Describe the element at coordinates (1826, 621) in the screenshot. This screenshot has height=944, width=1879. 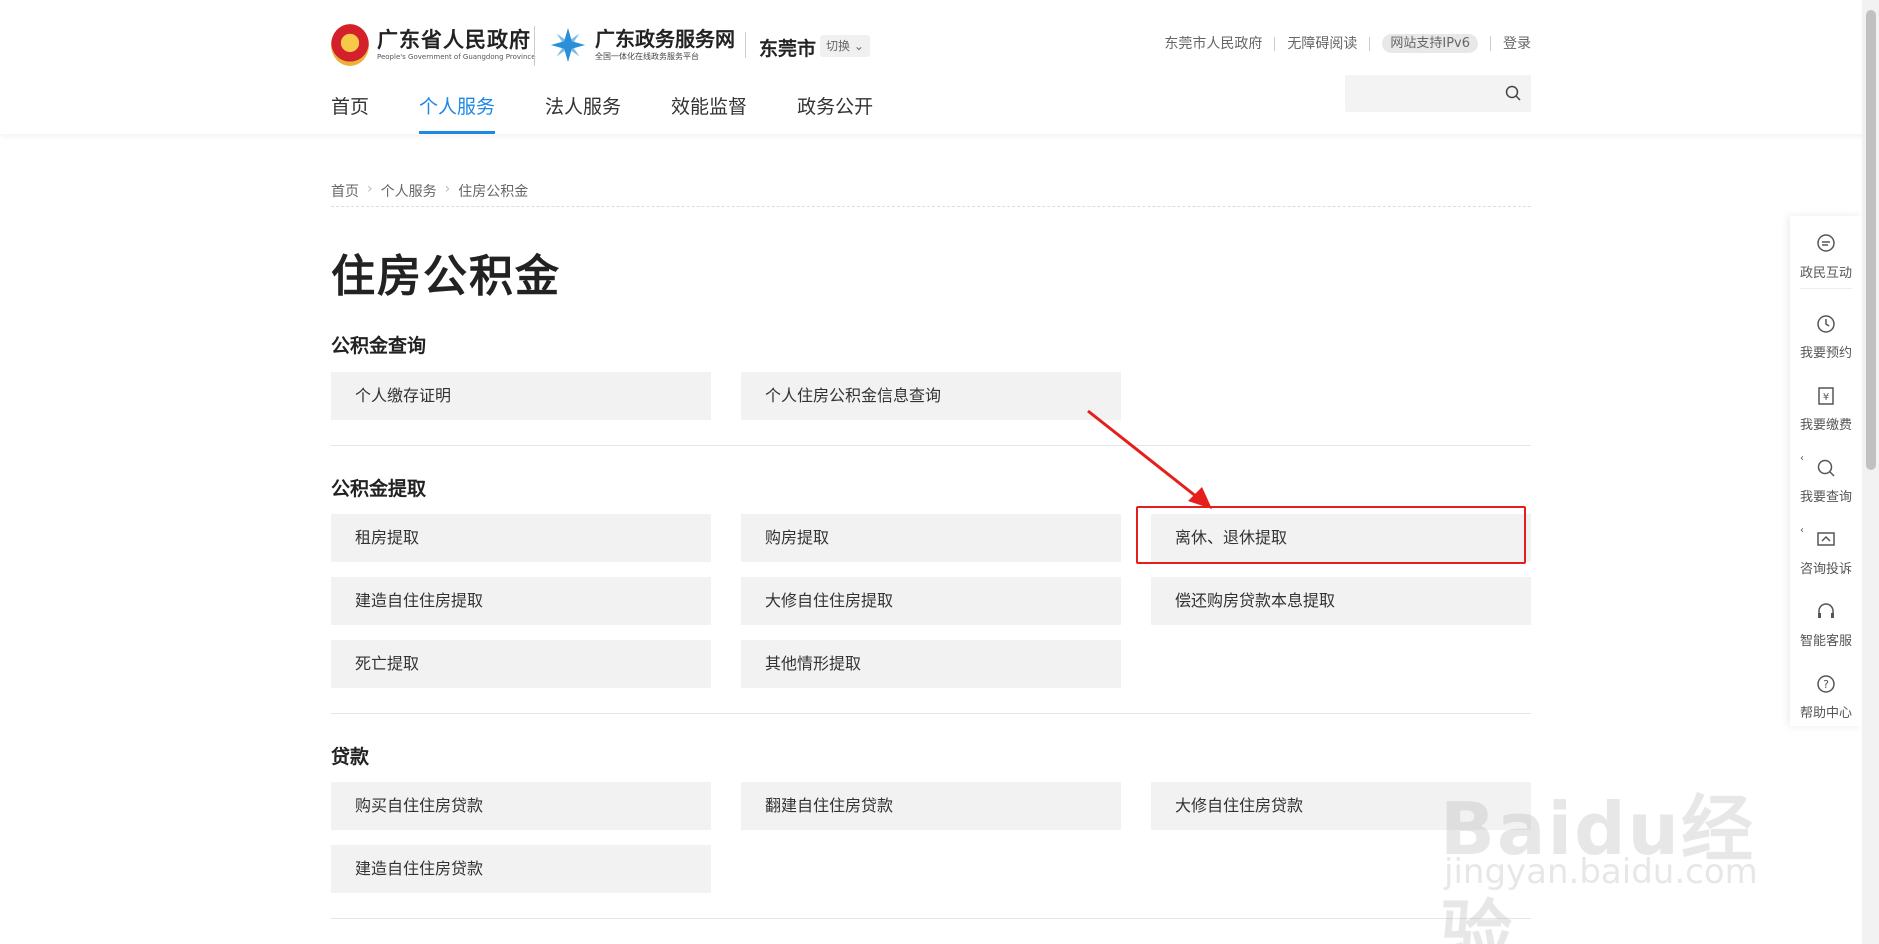
I see `float-item-ai-service: 智能客服` at that location.